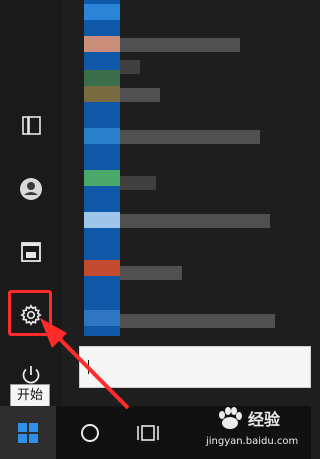 The image size is (320, 459). I want to click on documents-button, so click(31, 126).